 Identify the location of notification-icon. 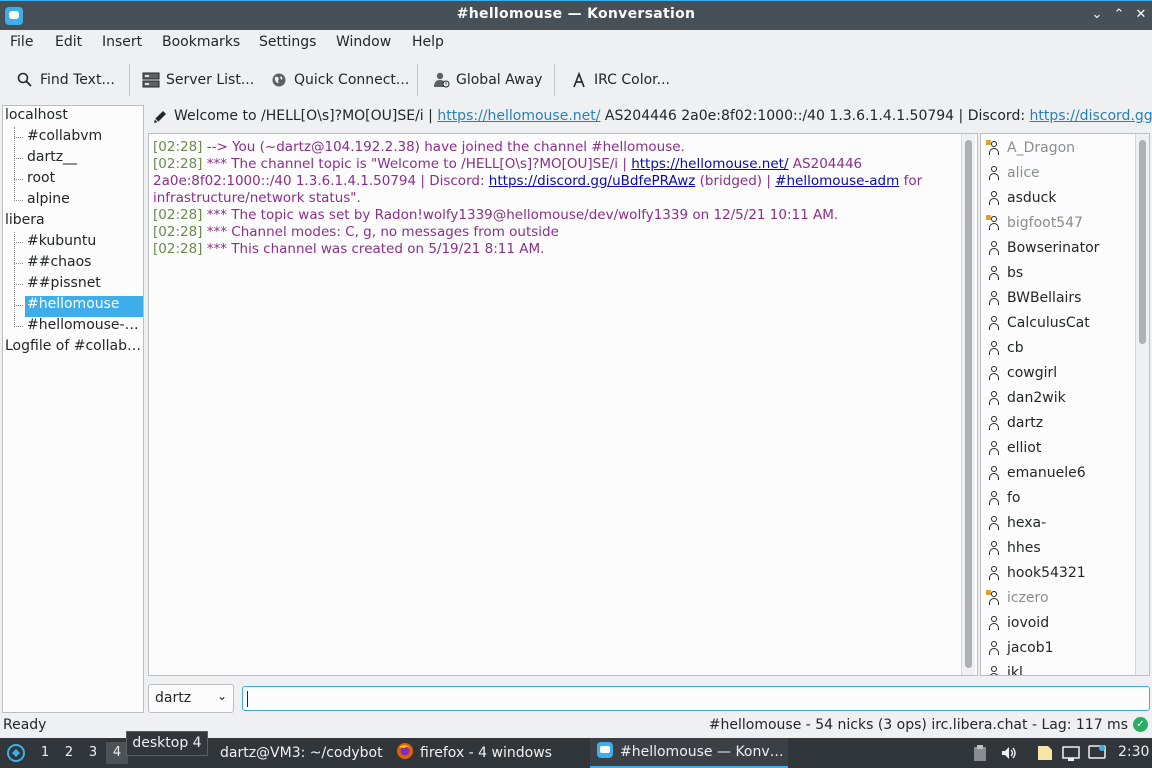
(1097, 753).